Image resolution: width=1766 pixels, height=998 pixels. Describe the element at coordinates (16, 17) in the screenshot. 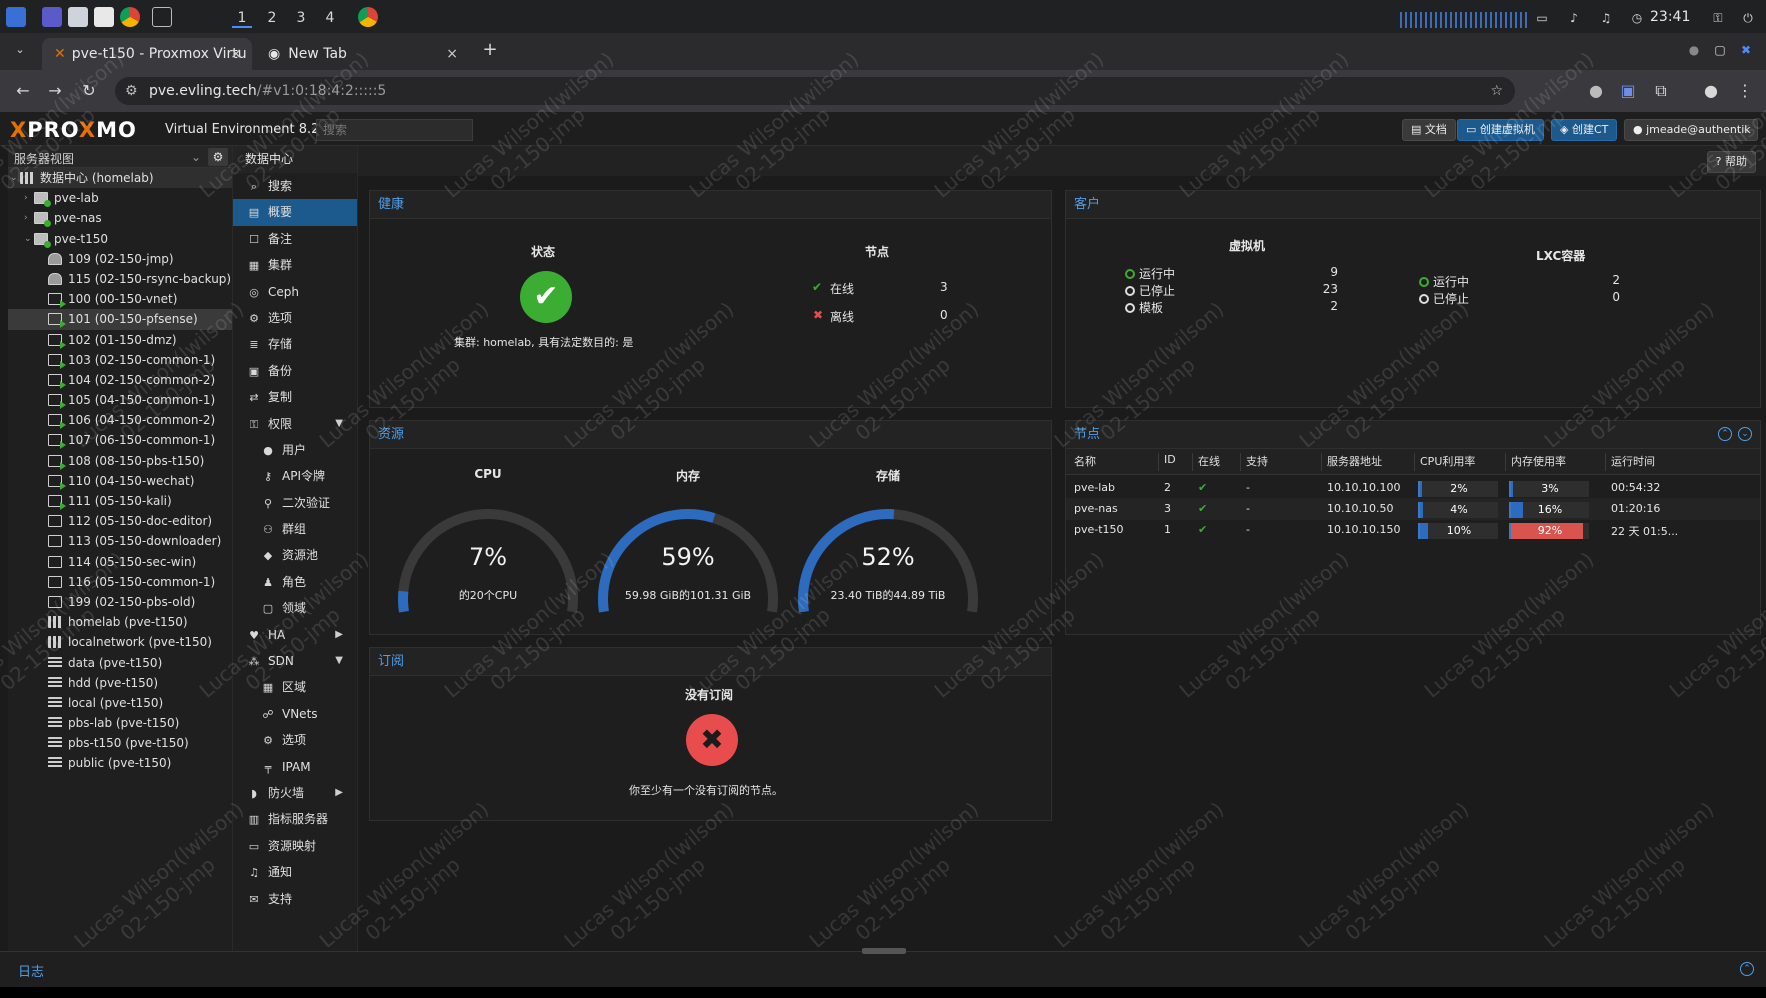

I see `app-menu-icon` at that location.